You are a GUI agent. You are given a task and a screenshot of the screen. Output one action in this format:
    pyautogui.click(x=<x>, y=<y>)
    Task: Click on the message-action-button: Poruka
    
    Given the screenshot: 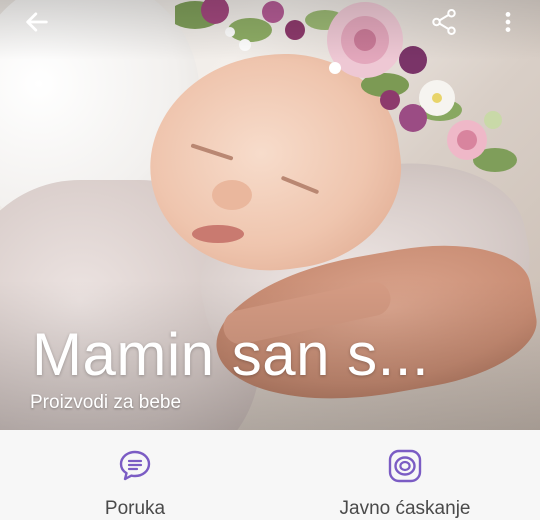 What is the action you would take?
    pyautogui.click(x=135, y=475)
    